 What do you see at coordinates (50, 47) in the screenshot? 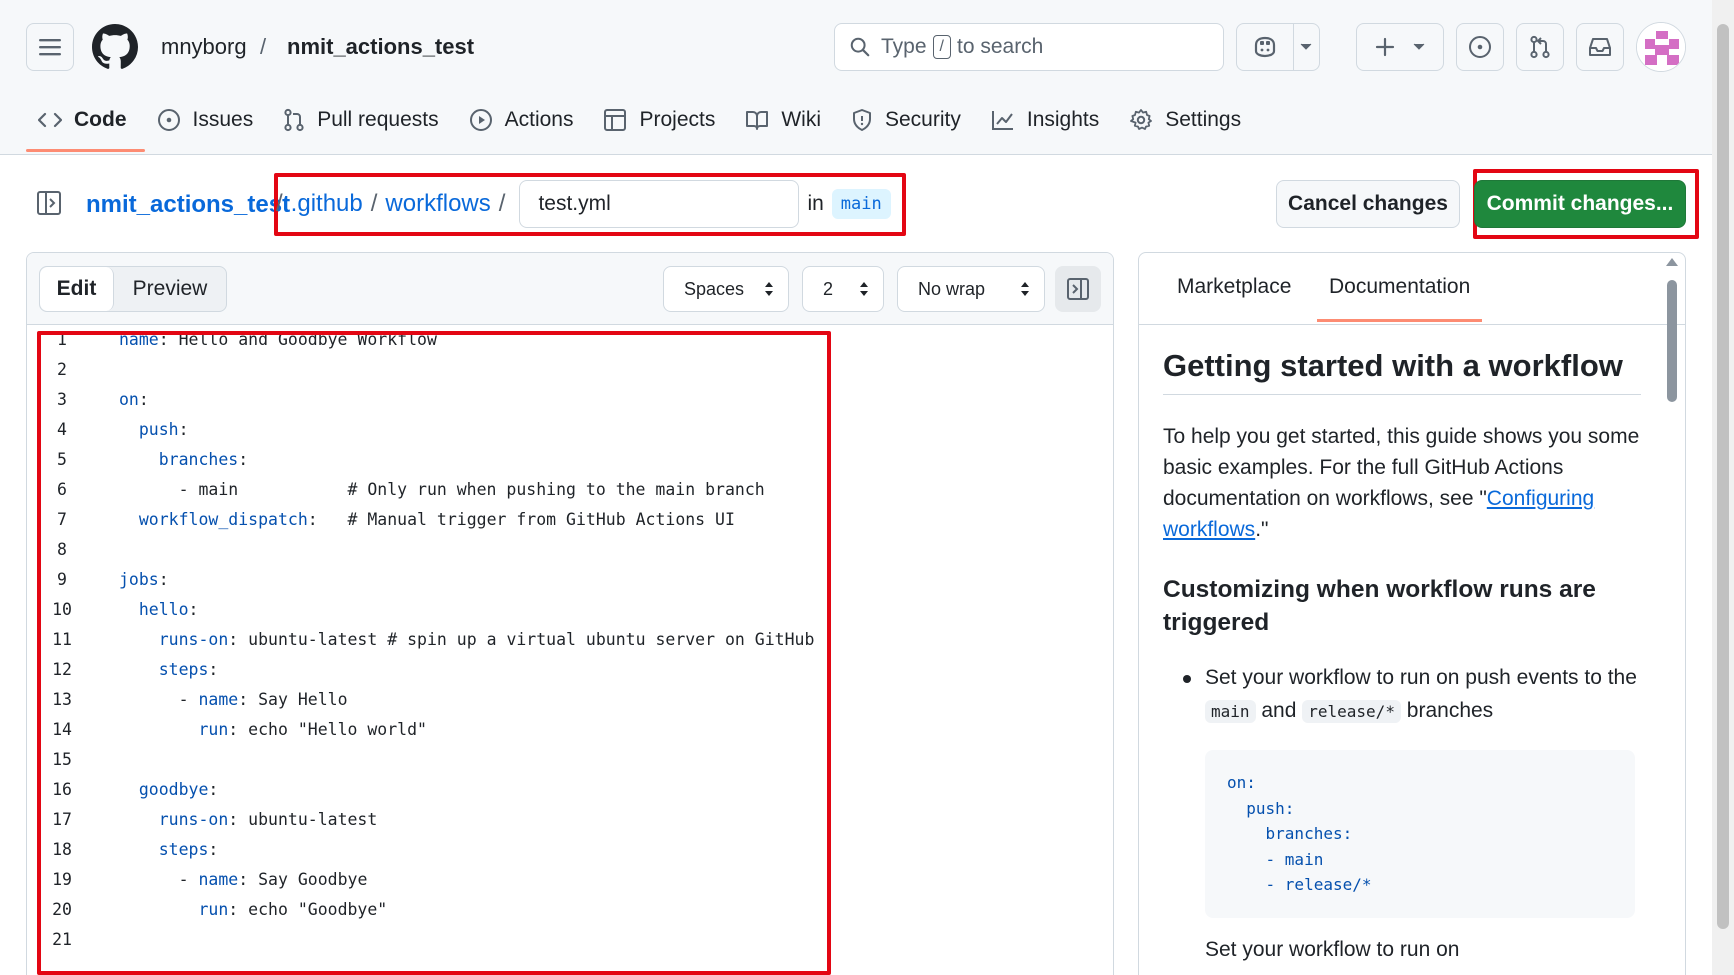
I see `menu-button` at bounding box center [50, 47].